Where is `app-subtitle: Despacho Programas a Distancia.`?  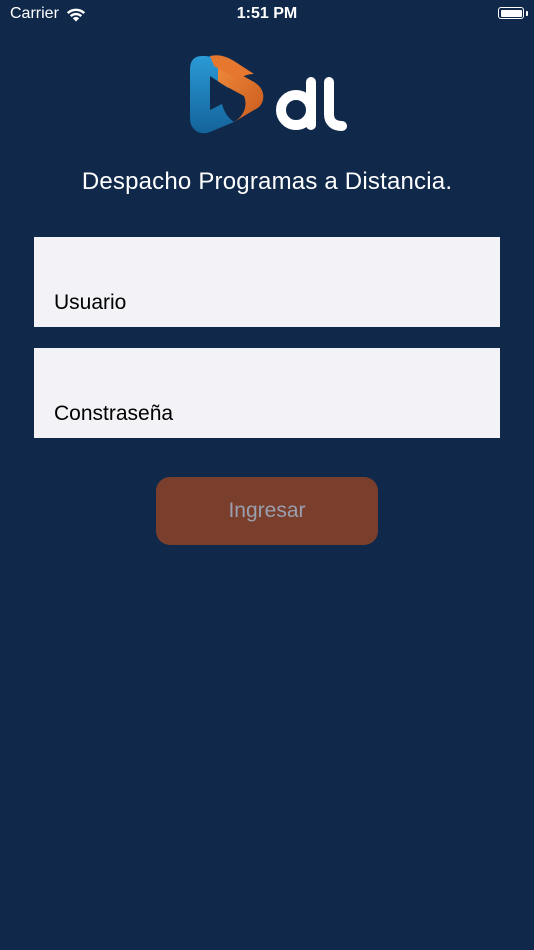 app-subtitle: Despacho Programas a Distancia. is located at coordinates (267, 181).